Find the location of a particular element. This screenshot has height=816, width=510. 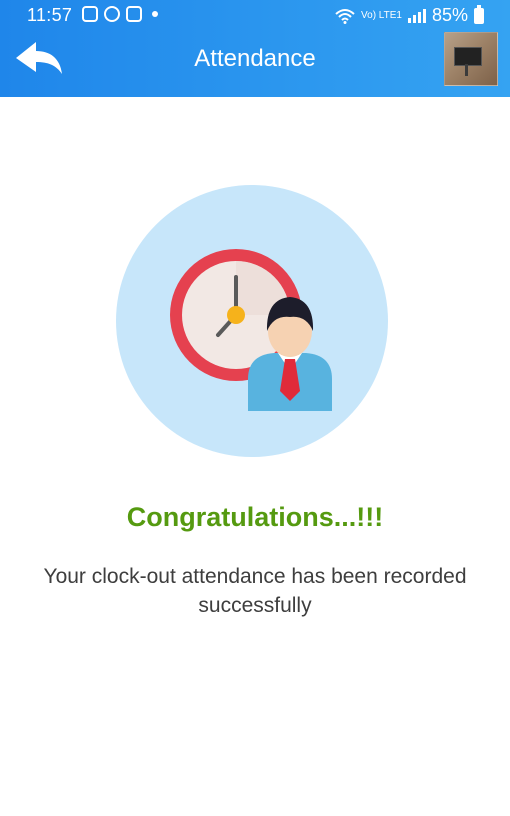

avatar-photo-detail is located at coordinates (468, 56).